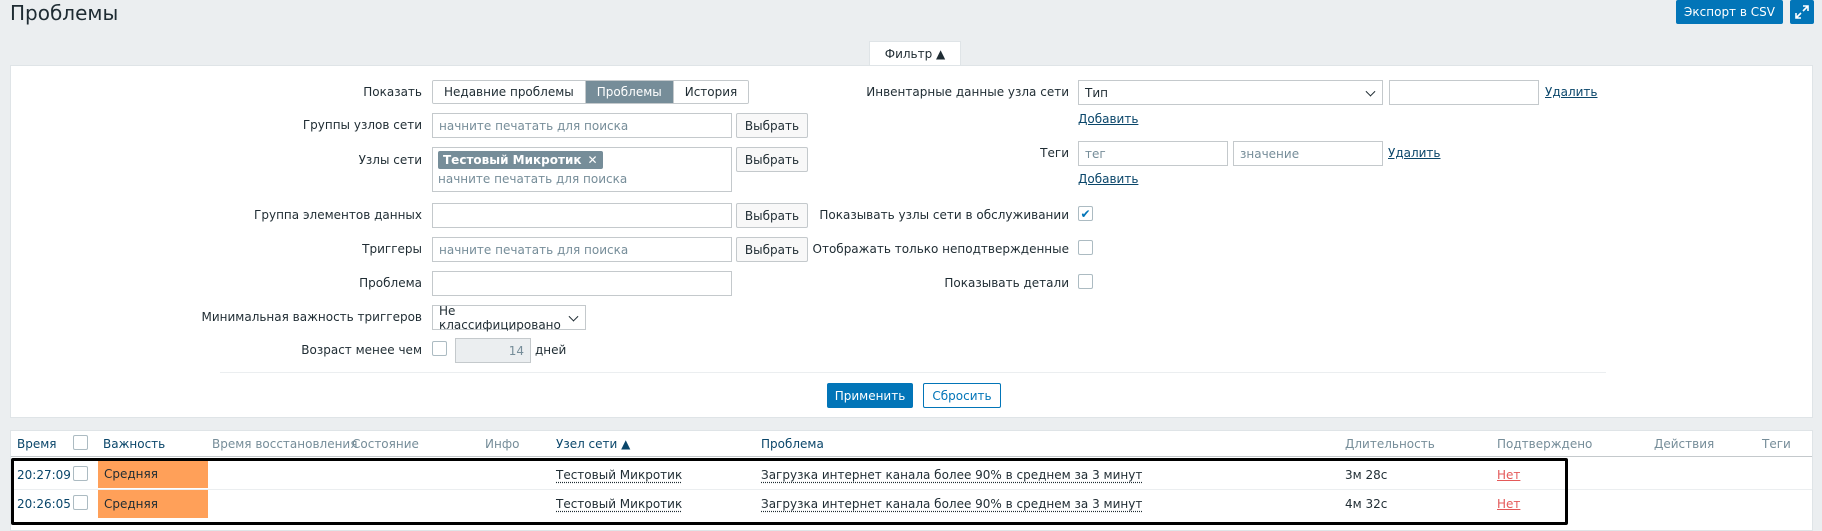 The height and width of the screenshot is (531, 1822). What do you see at coordinates (870, 395) in the screenshot?
I see `apply-button: Применить` at bounding box center [870, 395].